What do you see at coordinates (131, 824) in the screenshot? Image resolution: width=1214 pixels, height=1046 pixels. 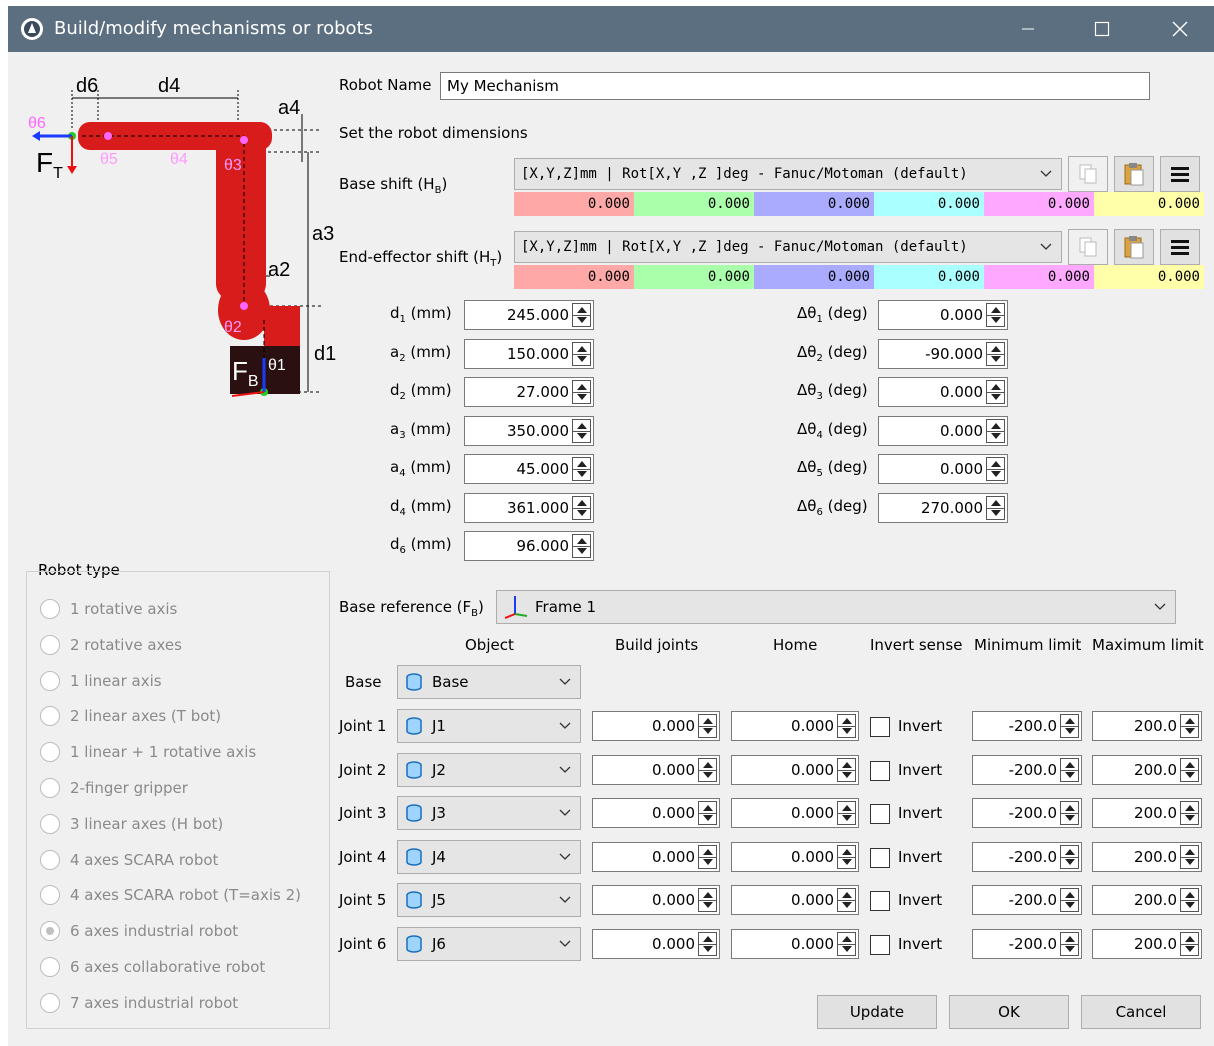 I see `robot-type-option: 3 linear axes (H bot)` at bounding box center [131, 824].